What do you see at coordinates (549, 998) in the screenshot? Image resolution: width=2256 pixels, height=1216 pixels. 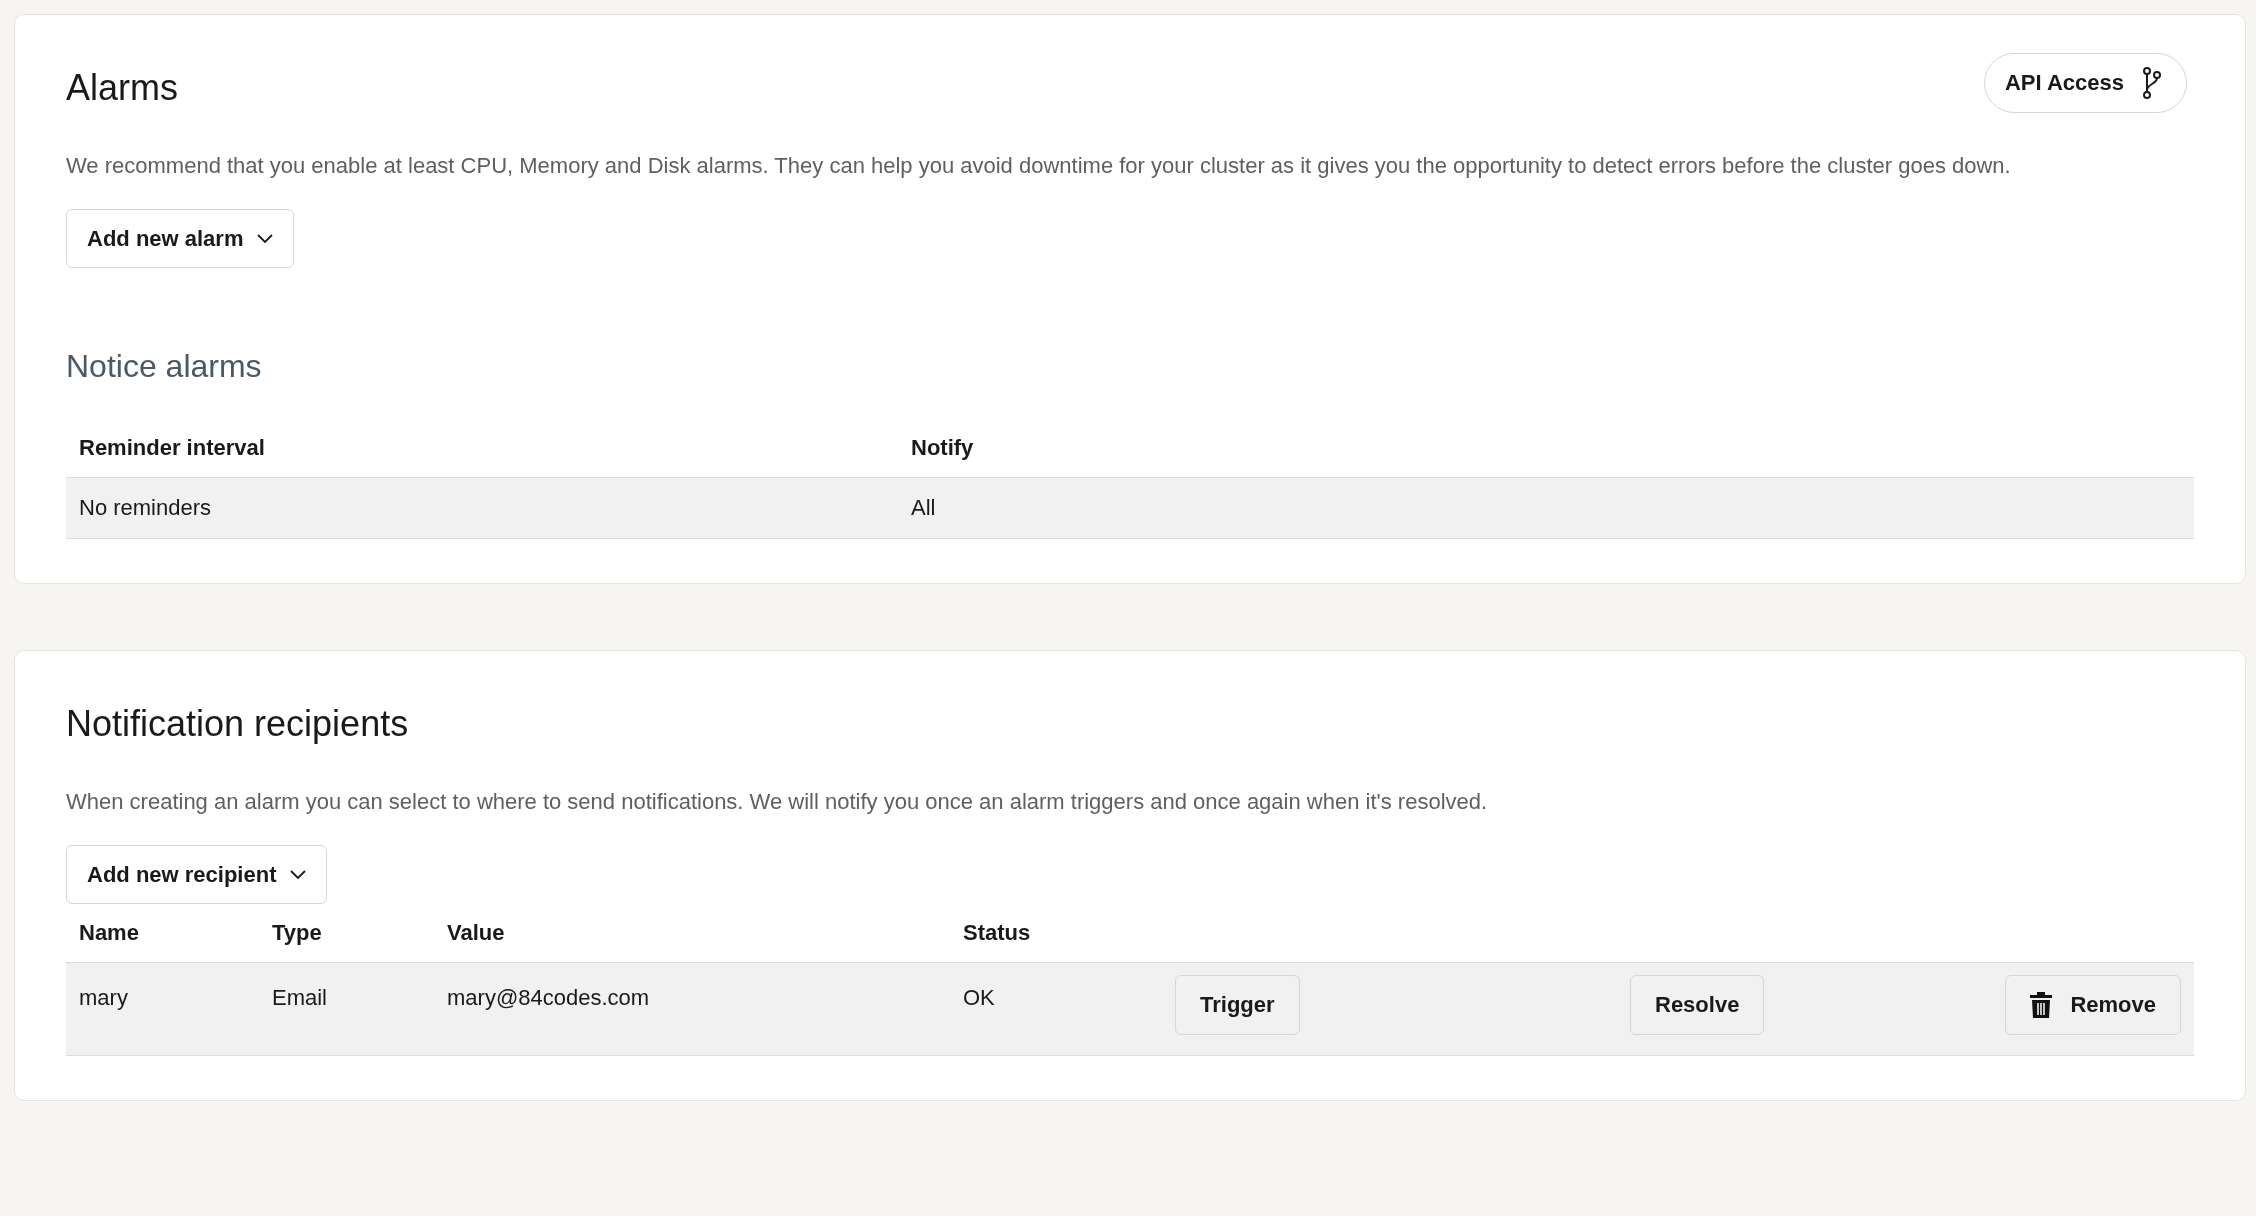 I see `table-cell-text: mary@84codes.com` at bounding box center [549, 998].